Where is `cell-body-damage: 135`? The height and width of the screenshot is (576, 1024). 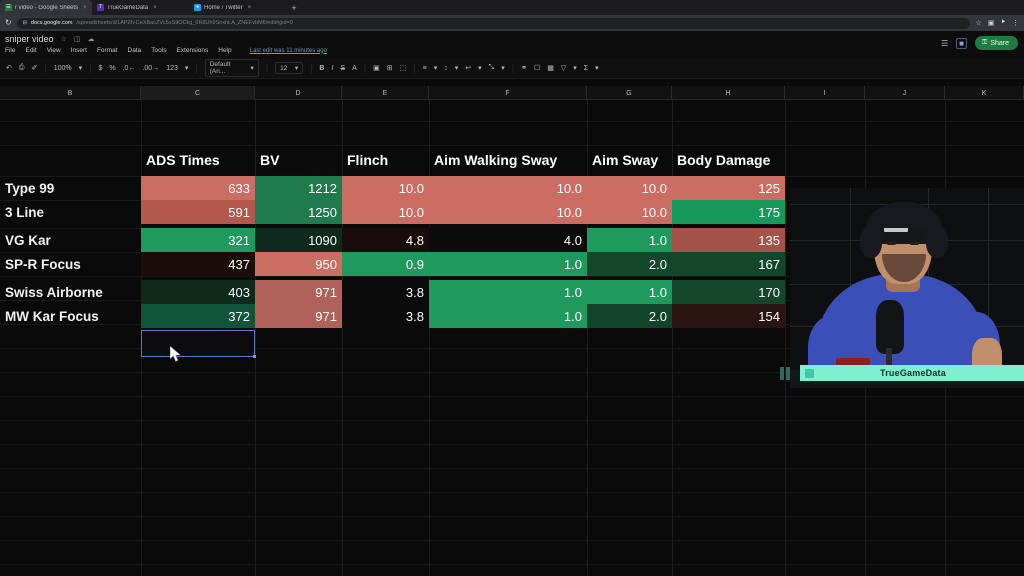
cell-body-damage: 135 is located at coordinates (728, 240).